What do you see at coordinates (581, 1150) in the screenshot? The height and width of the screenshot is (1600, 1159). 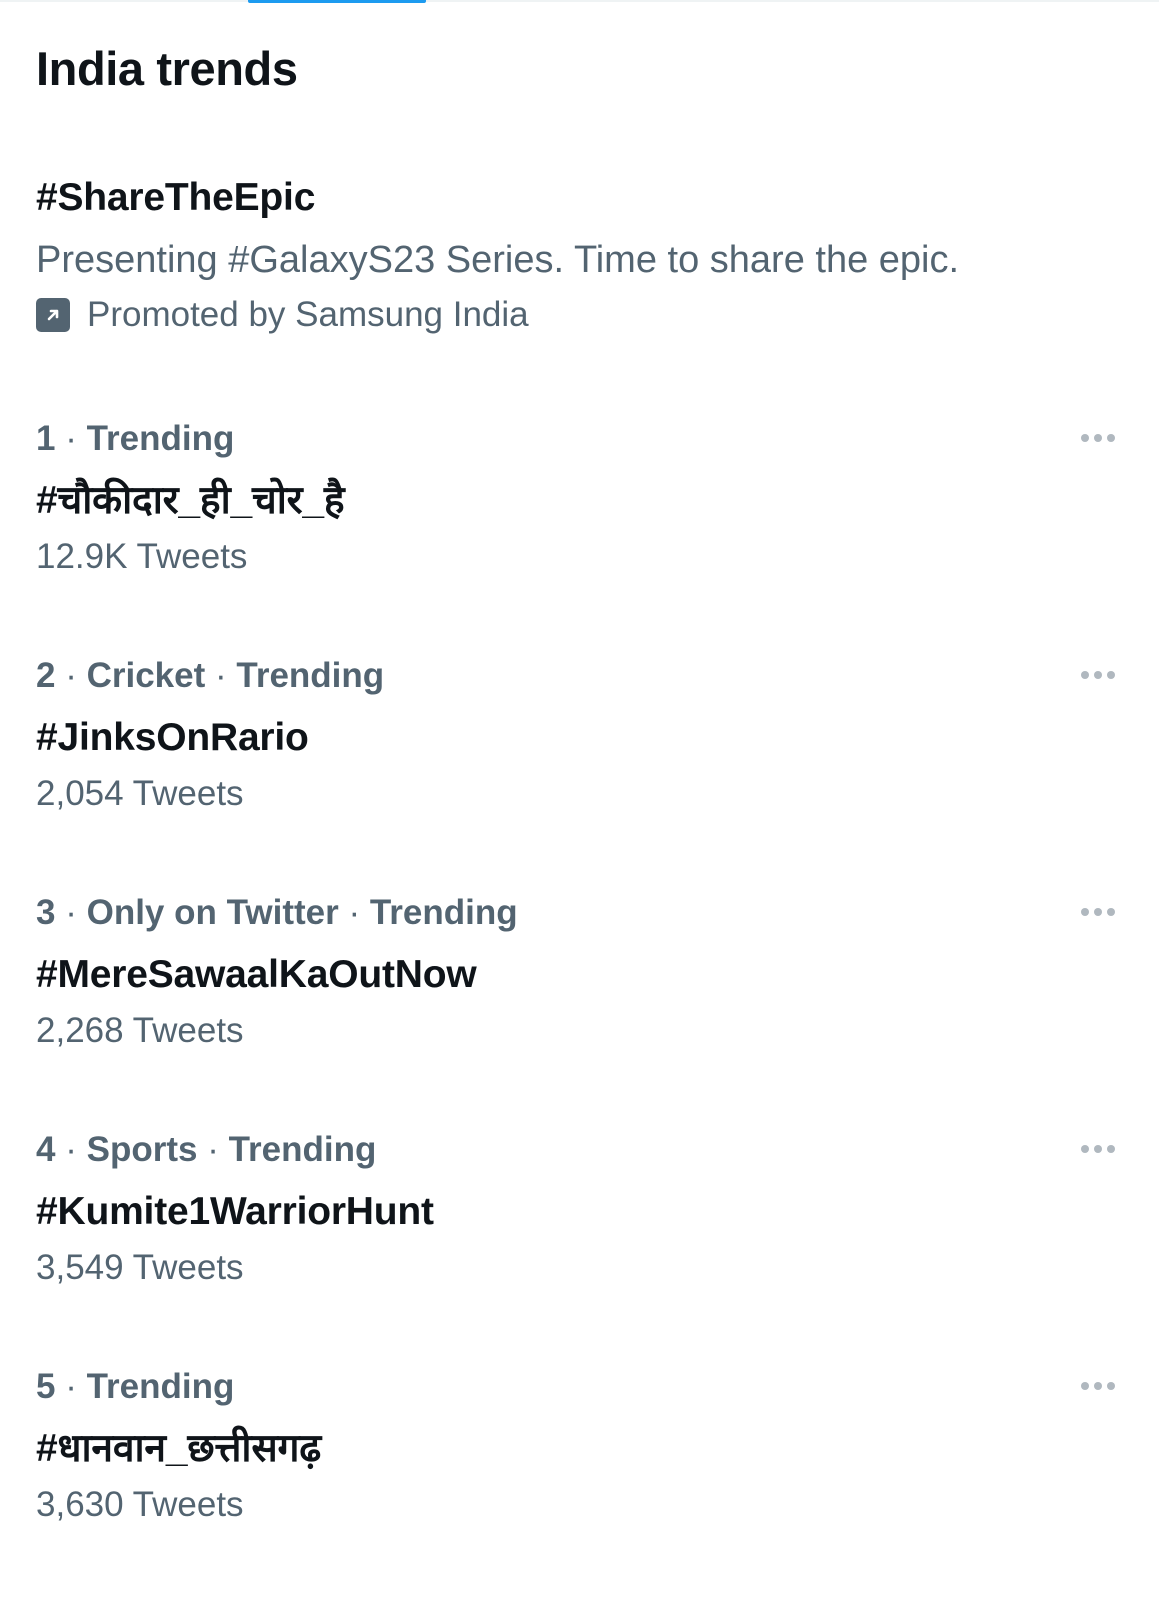 I see `trend-meta: 4 · Sports · Trending` at bounding box center [581, 1150].